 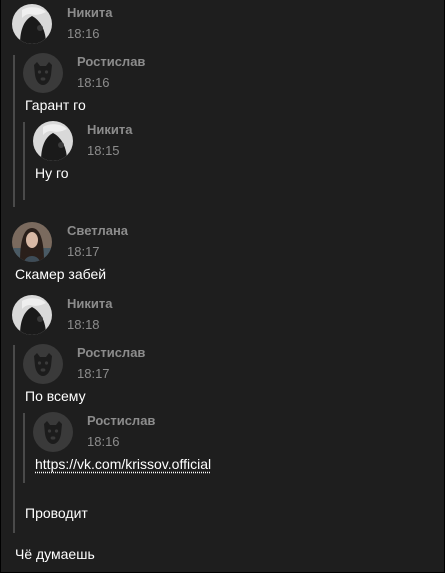 What do you see at coordinates (55, 396) in the screenshot?
I see `message-text: По всему` at bounding box center [55, 396].